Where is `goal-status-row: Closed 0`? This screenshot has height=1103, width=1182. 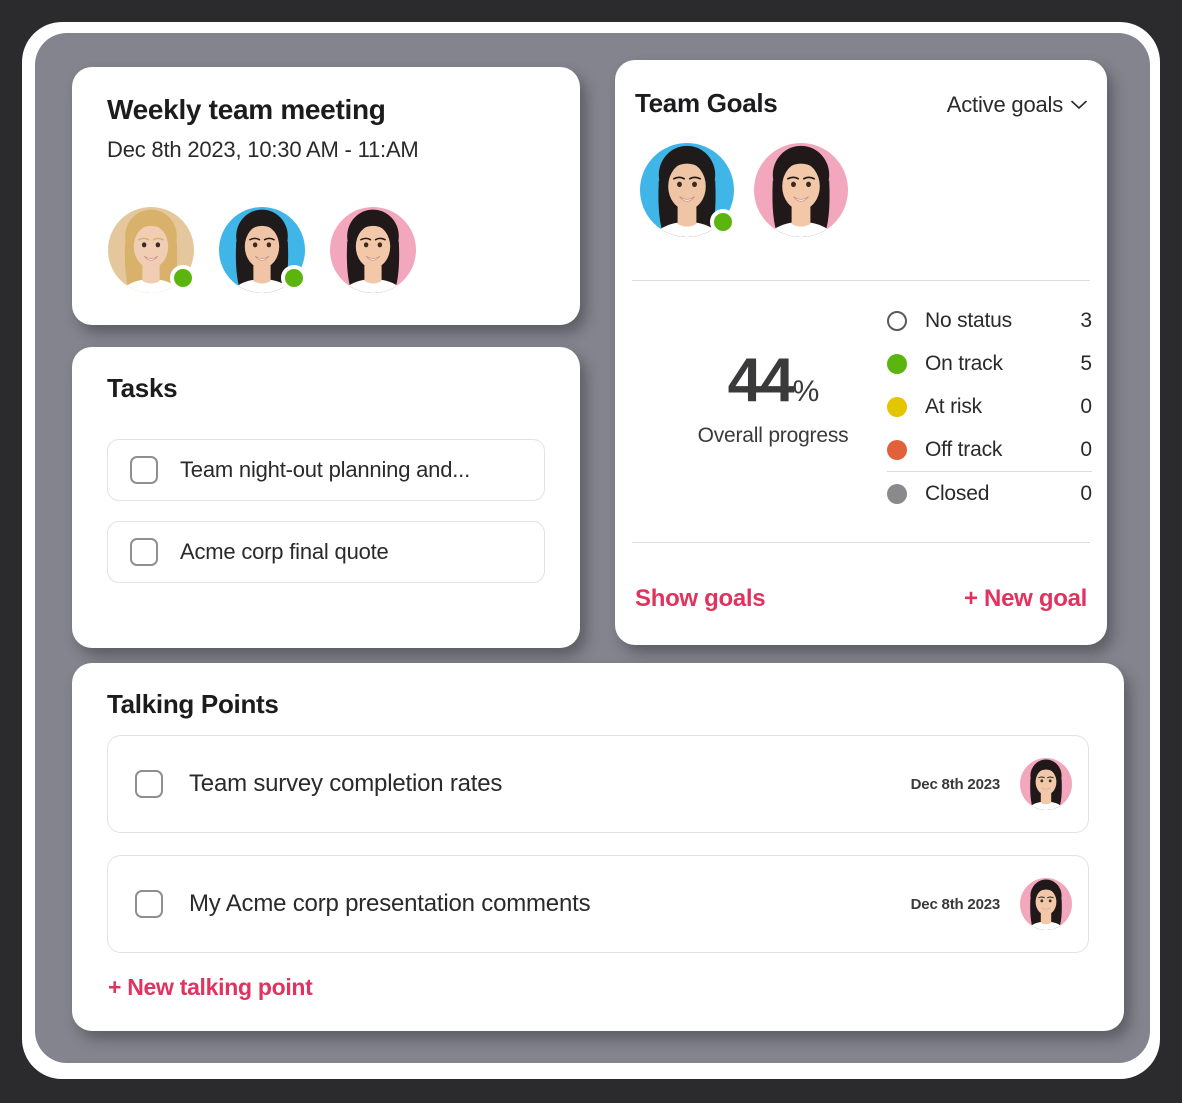 goal-status-row: Closed 0 is located at coordinates (989, 493).